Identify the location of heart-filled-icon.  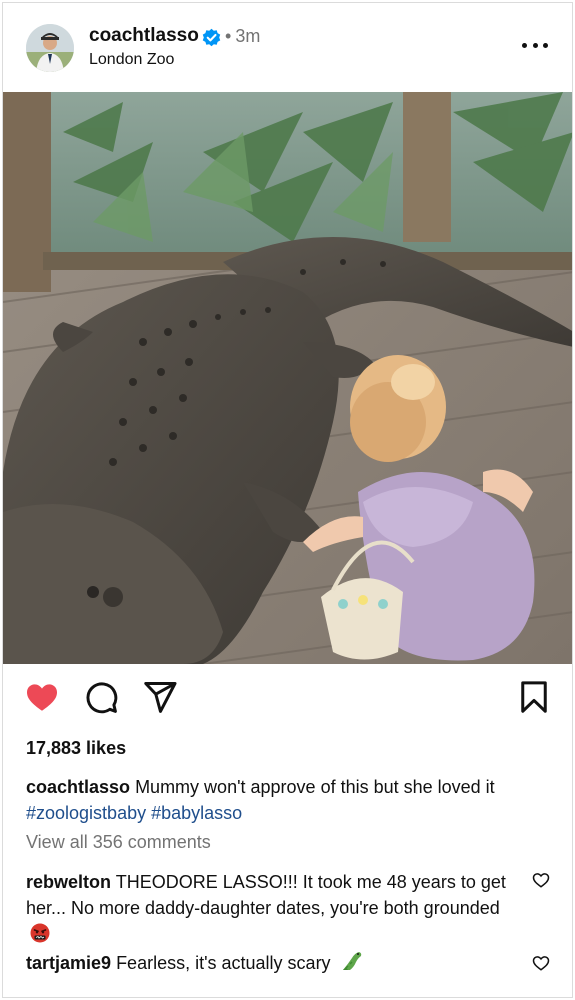
(42, 697).